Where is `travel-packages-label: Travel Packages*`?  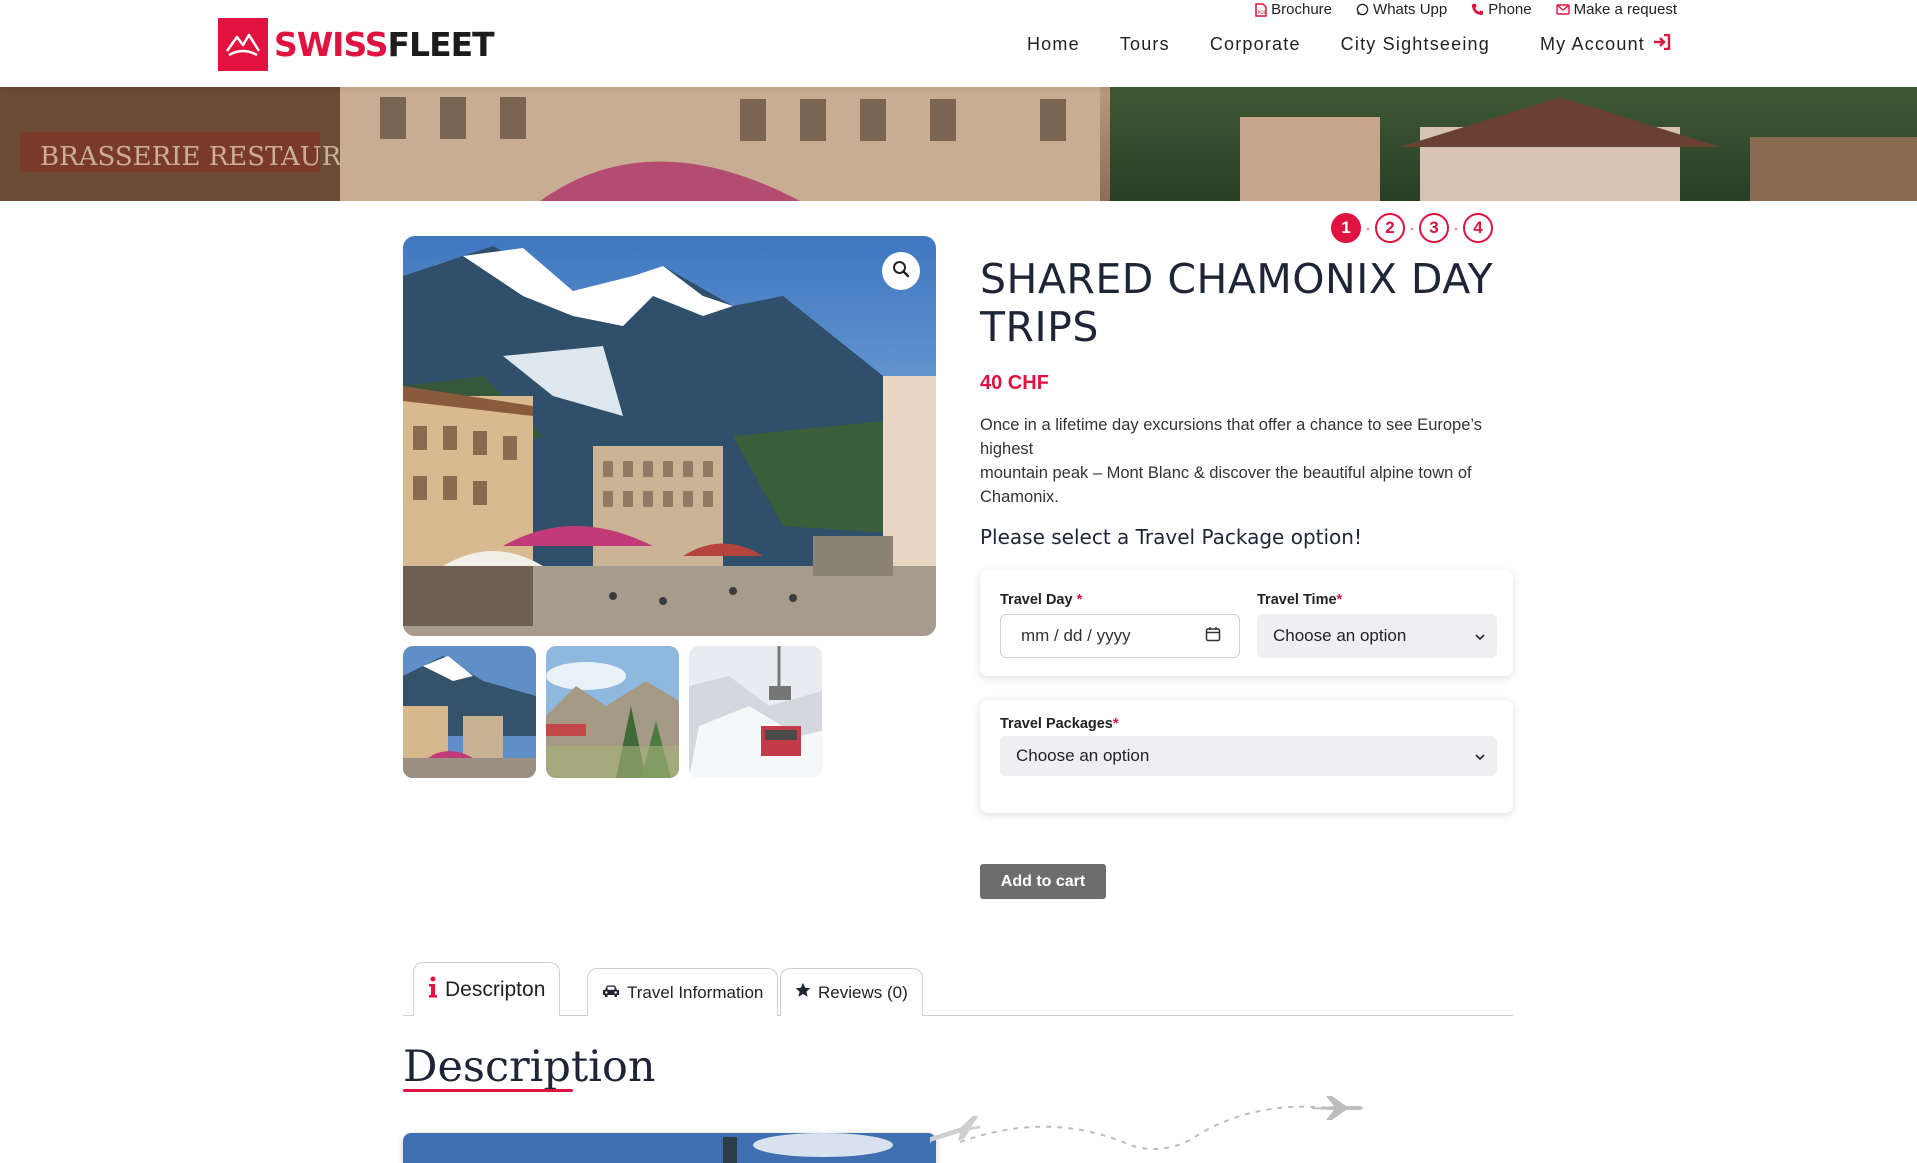 travel-packages-label: Travel Packages* is located at coordinates (1059, 724).